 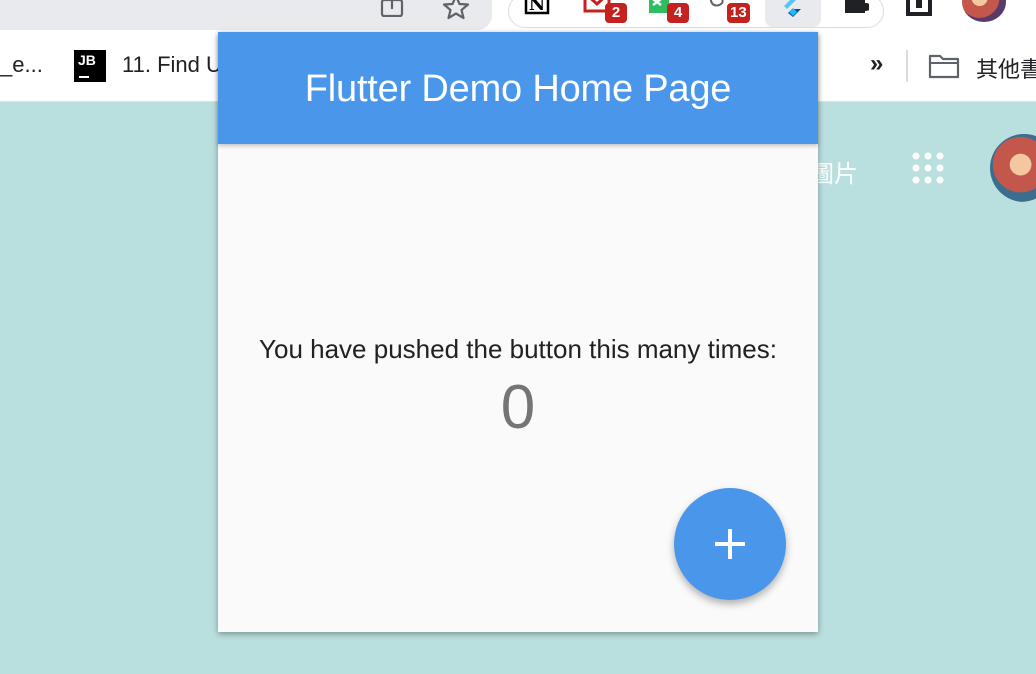 I want to click on app-bar: Flutter Demo Home Page, so click(x=518, y=88).